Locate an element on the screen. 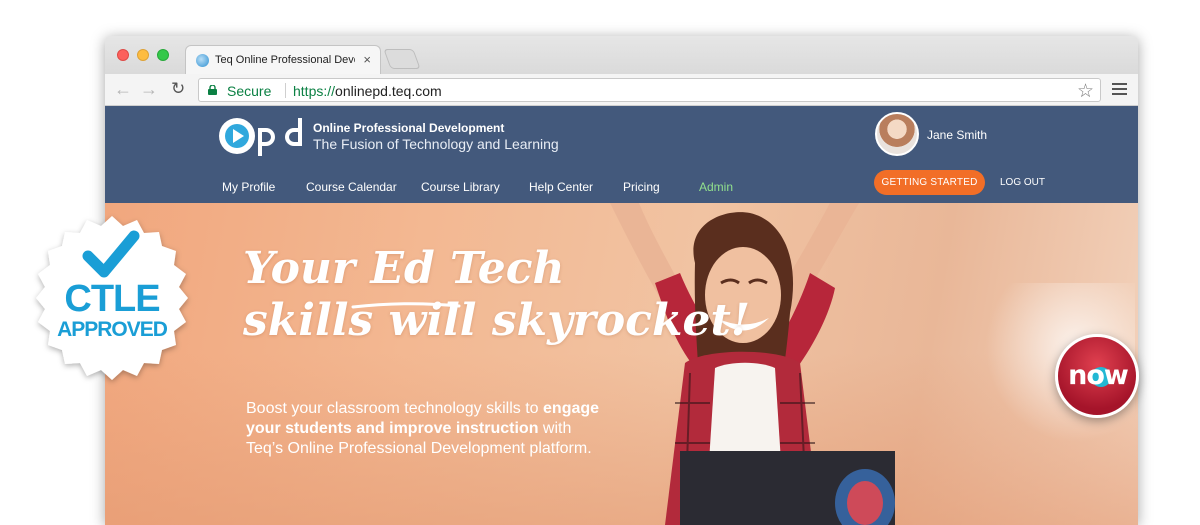 Image resolution: width=1200 pixels, height=525 pixels. menu-icon is located at coordinates (1119, 90).